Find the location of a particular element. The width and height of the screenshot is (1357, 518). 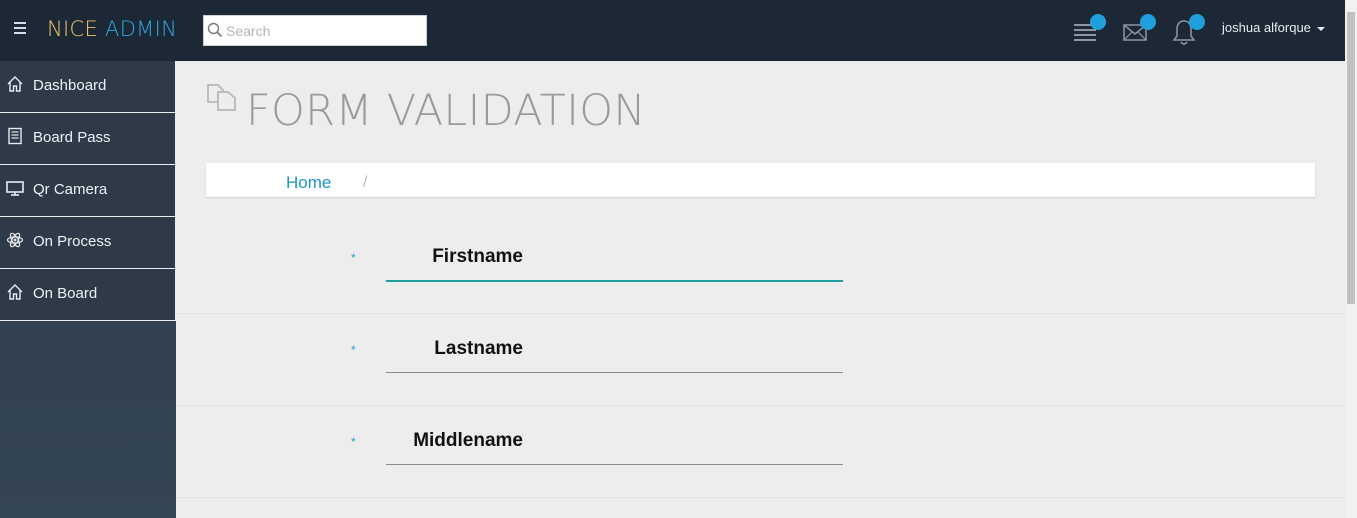

scrollbar-thumb is located at coordinates (1351, 158).